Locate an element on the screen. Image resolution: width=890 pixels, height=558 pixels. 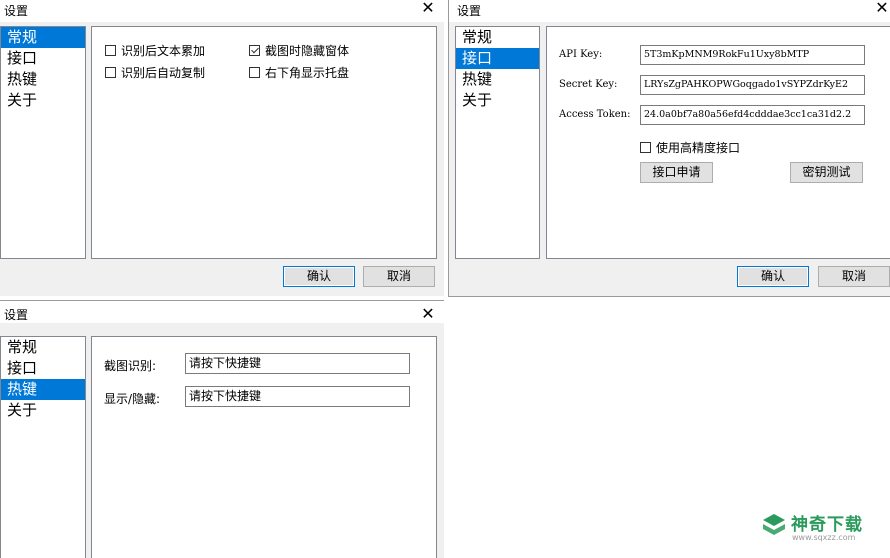
screenshot-hotkey-input: 请按下快捷键 is located at coordinates (297, 363).